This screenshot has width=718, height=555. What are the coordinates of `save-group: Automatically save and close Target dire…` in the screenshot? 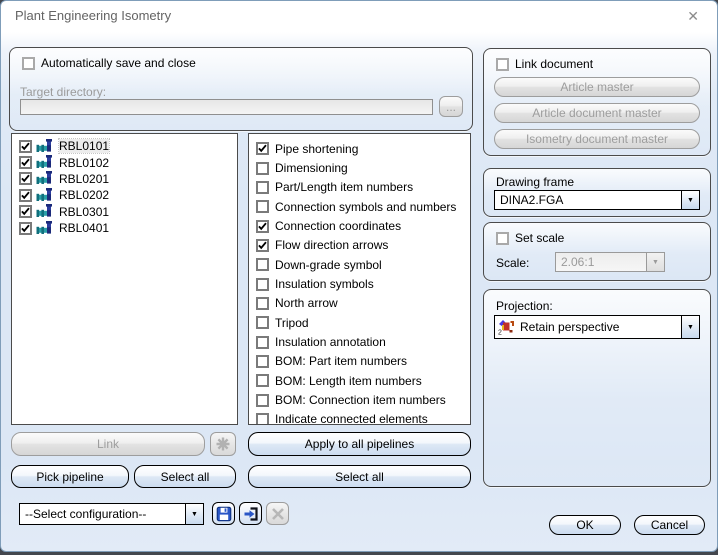 It's located at (241, 89).